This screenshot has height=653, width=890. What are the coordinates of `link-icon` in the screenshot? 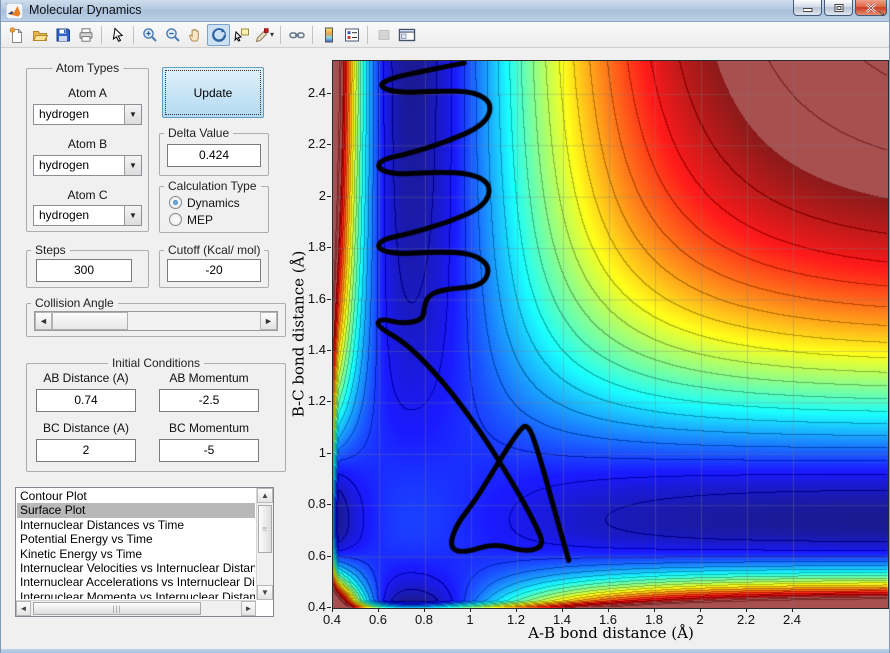 It's located at (296, 34).